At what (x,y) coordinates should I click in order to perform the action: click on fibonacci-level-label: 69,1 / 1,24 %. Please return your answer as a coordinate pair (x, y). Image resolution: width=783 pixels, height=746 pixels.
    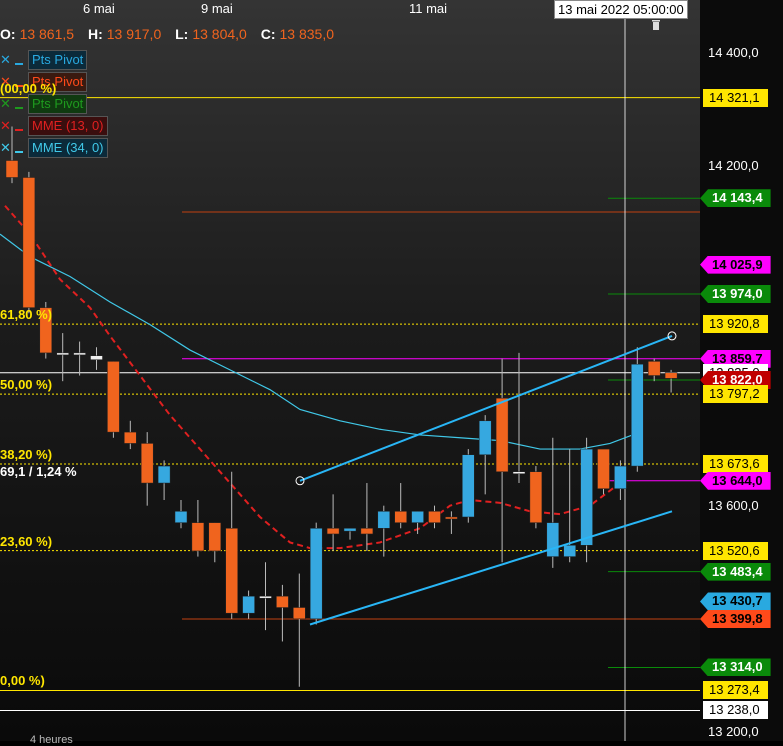
    Looking at the image, I should click on (38, 471).